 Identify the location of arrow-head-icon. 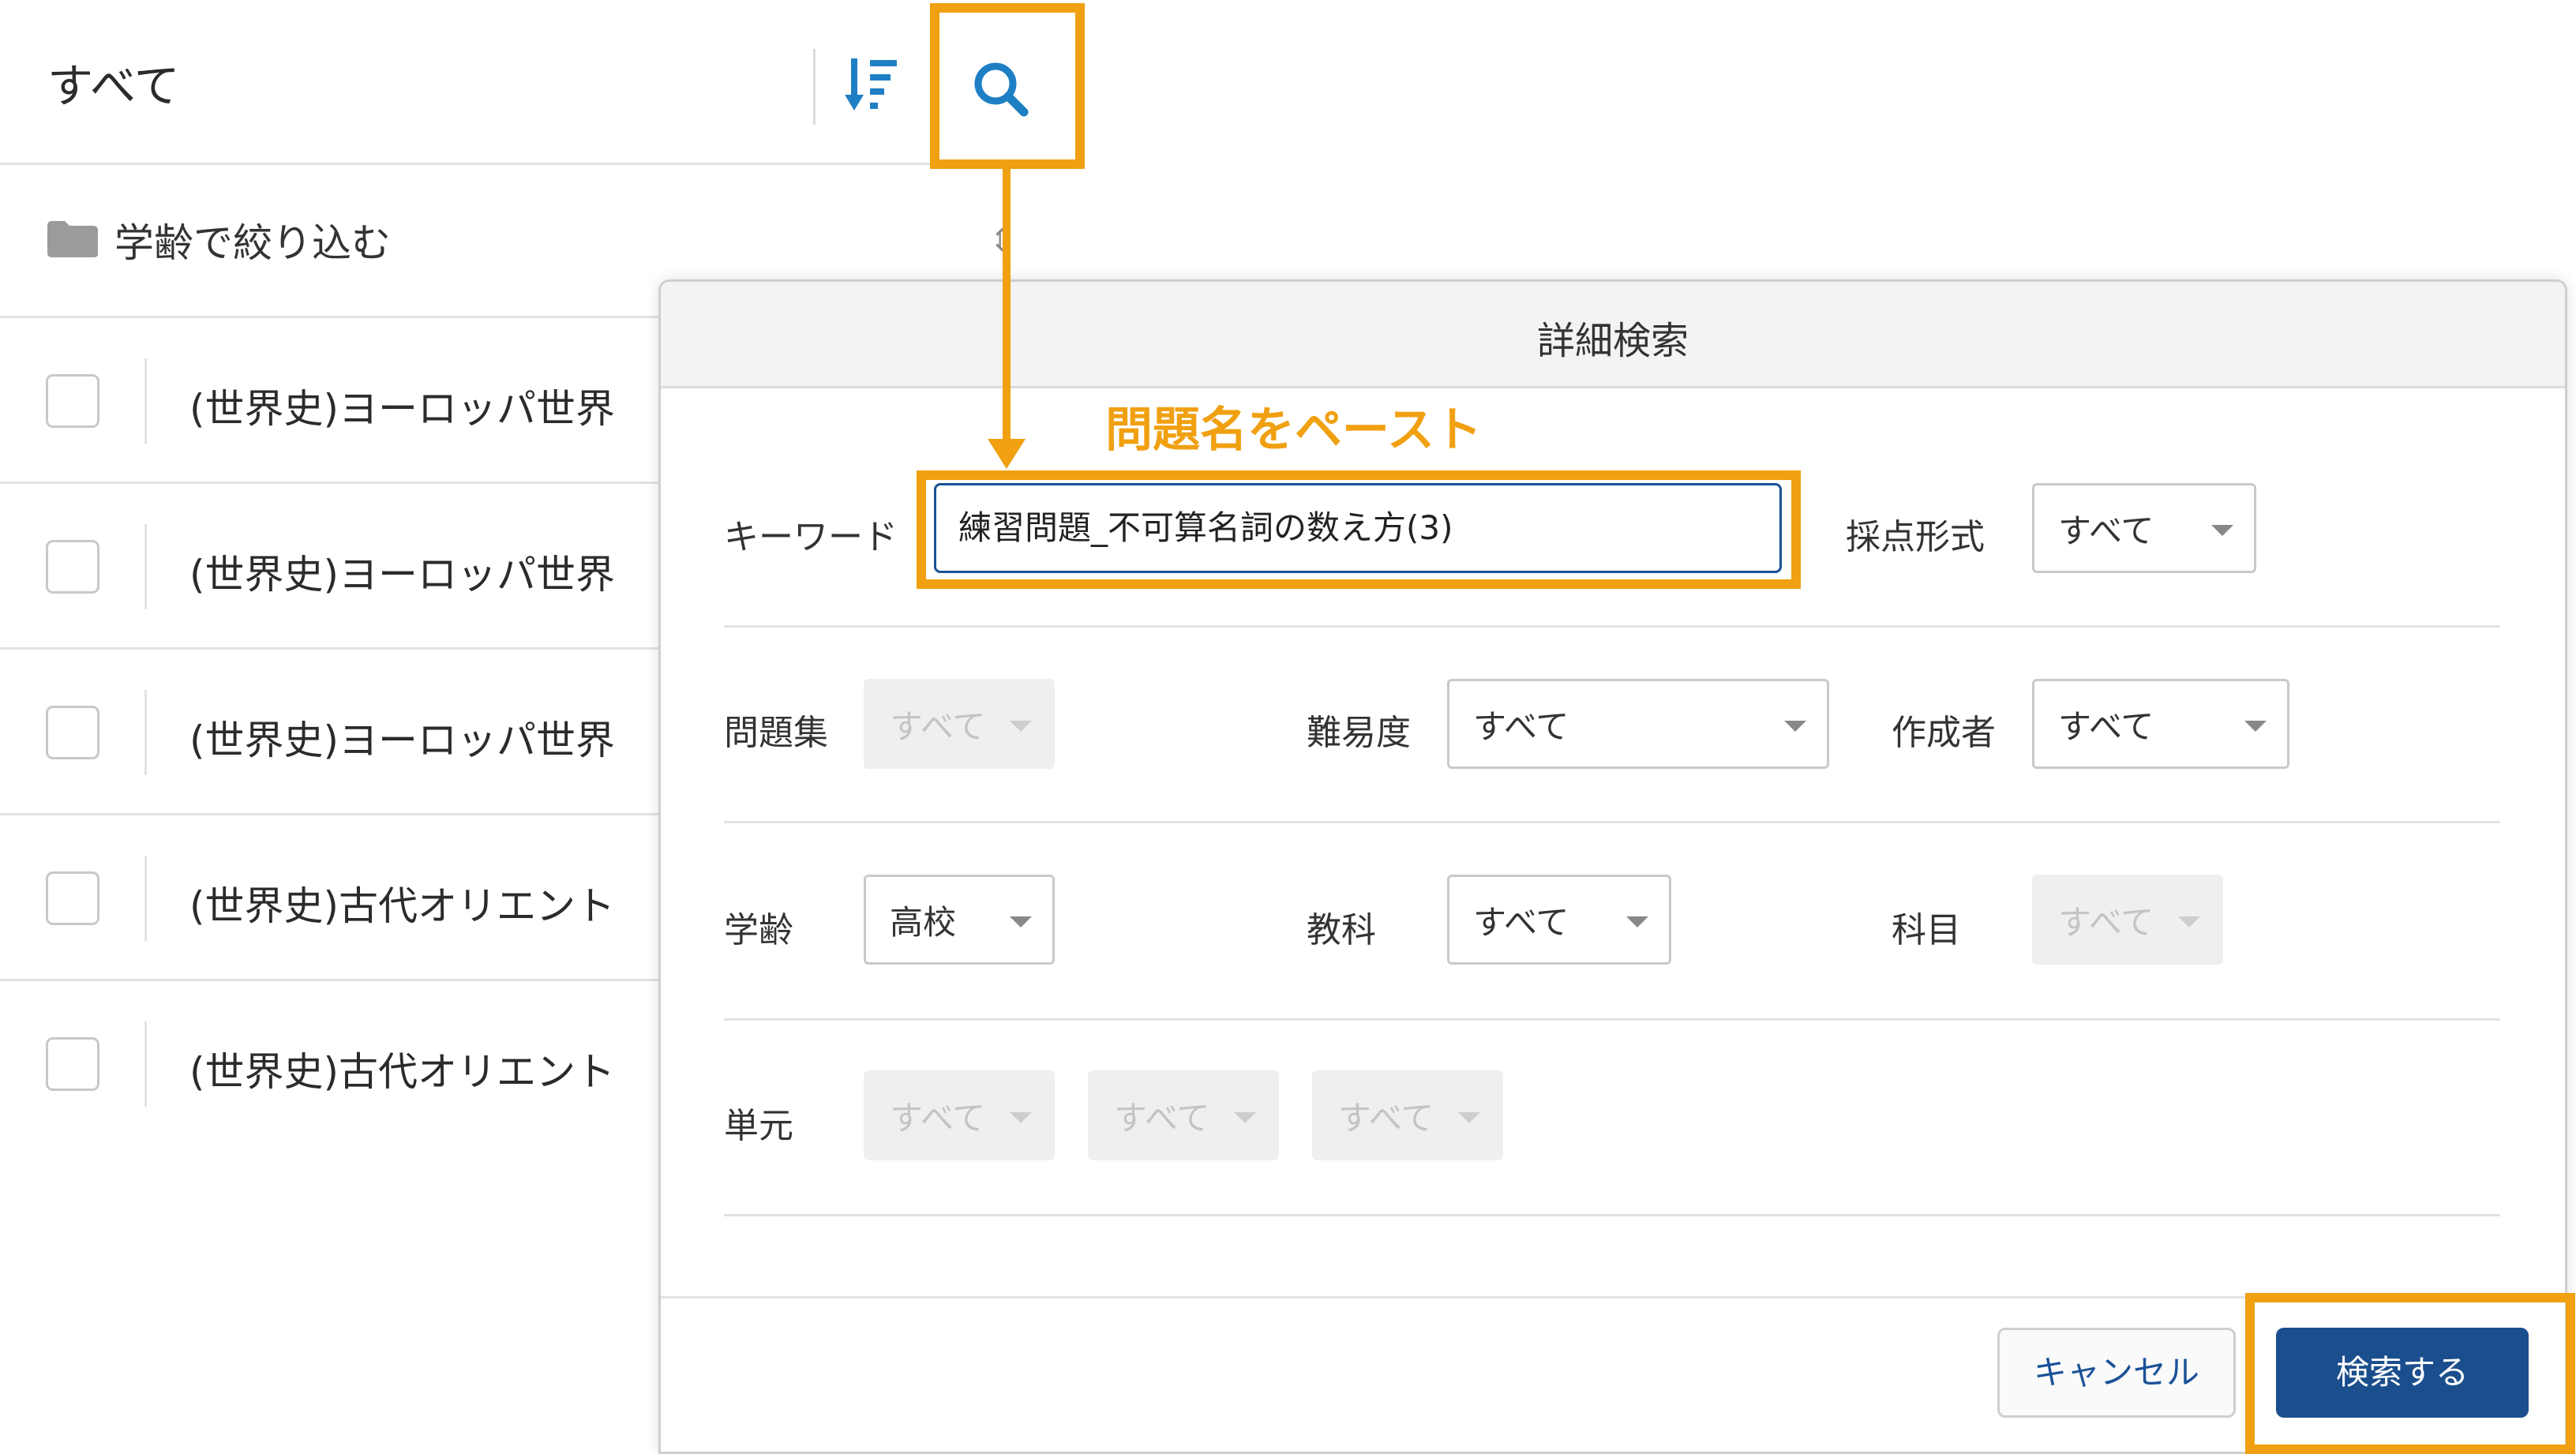
(1007, 454).